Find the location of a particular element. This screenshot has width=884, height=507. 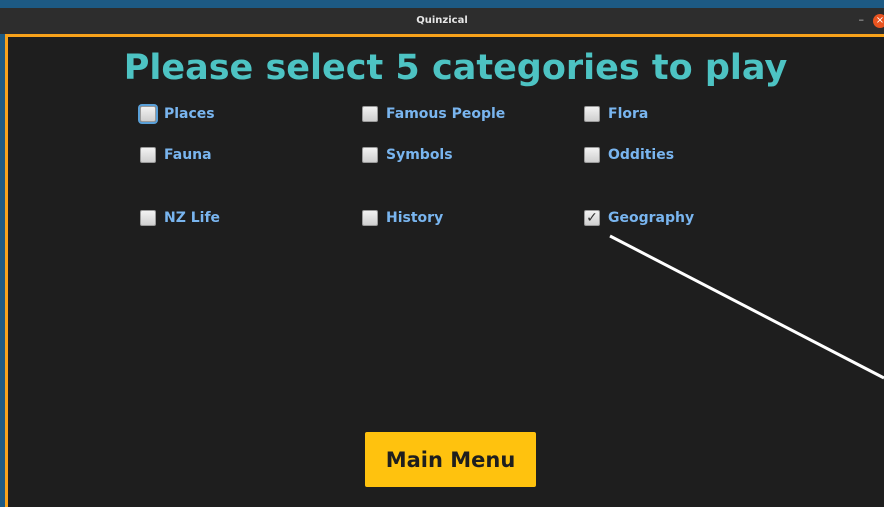

window-title: Quinzical is located at coordinates (442, 20).